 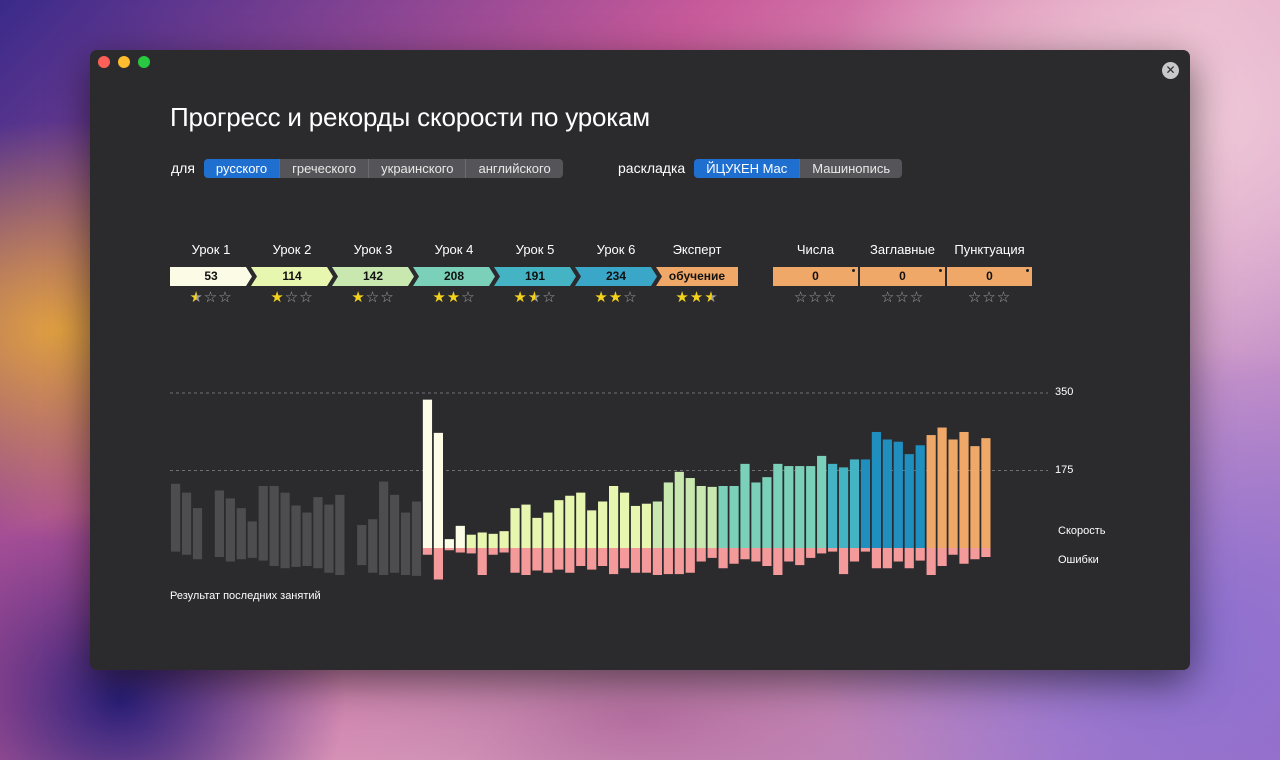 I want to click on indicator-dot-icon, so click(x=1027, y=270).